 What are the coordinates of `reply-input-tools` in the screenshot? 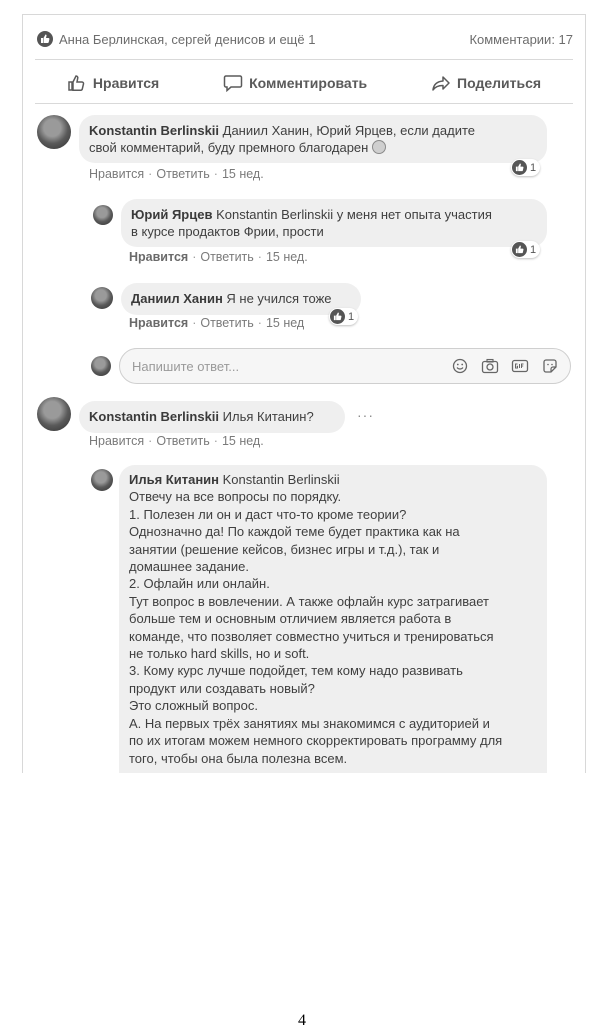 It's located at (505, 366).